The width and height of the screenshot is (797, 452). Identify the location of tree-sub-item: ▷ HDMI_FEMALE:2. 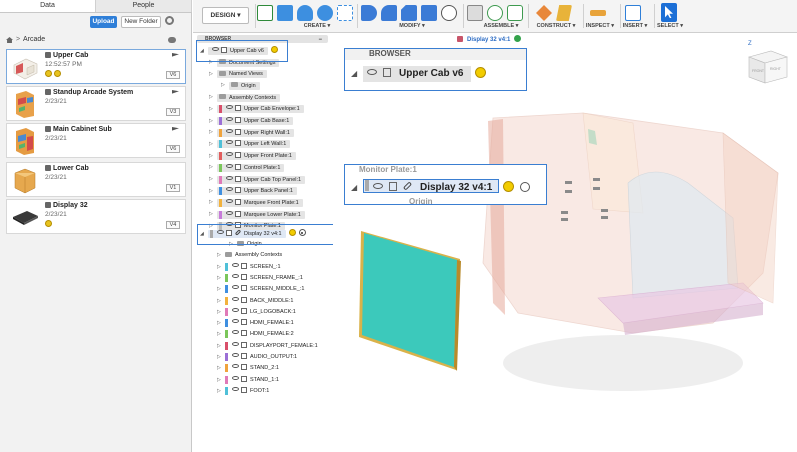
(255, 334).